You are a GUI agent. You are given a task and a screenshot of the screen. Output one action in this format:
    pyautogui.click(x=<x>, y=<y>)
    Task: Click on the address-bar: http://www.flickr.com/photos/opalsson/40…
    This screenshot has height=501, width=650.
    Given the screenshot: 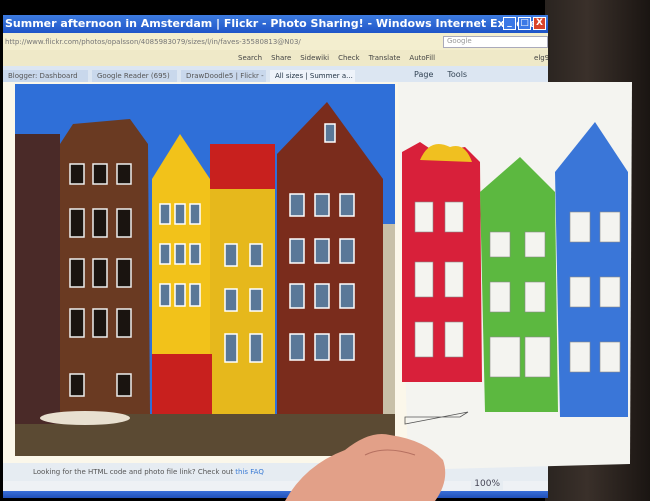 What is the action you would take?
    pyautogui.click(x=275, y=41)
    